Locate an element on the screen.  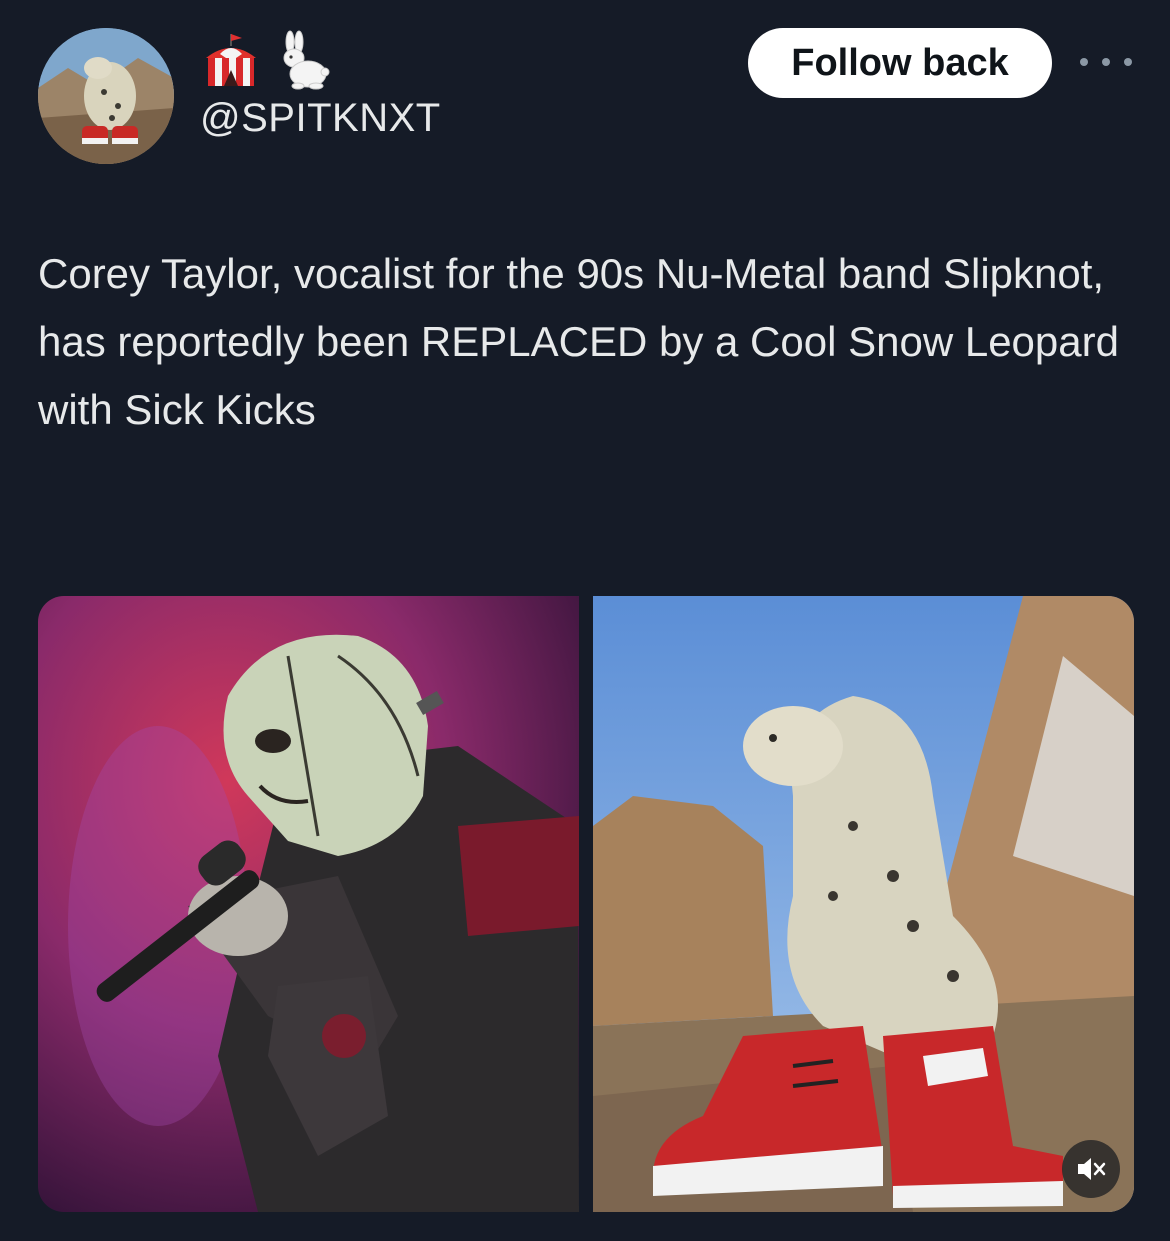
ellipsis-icon is located at coordinates (1106, 62).